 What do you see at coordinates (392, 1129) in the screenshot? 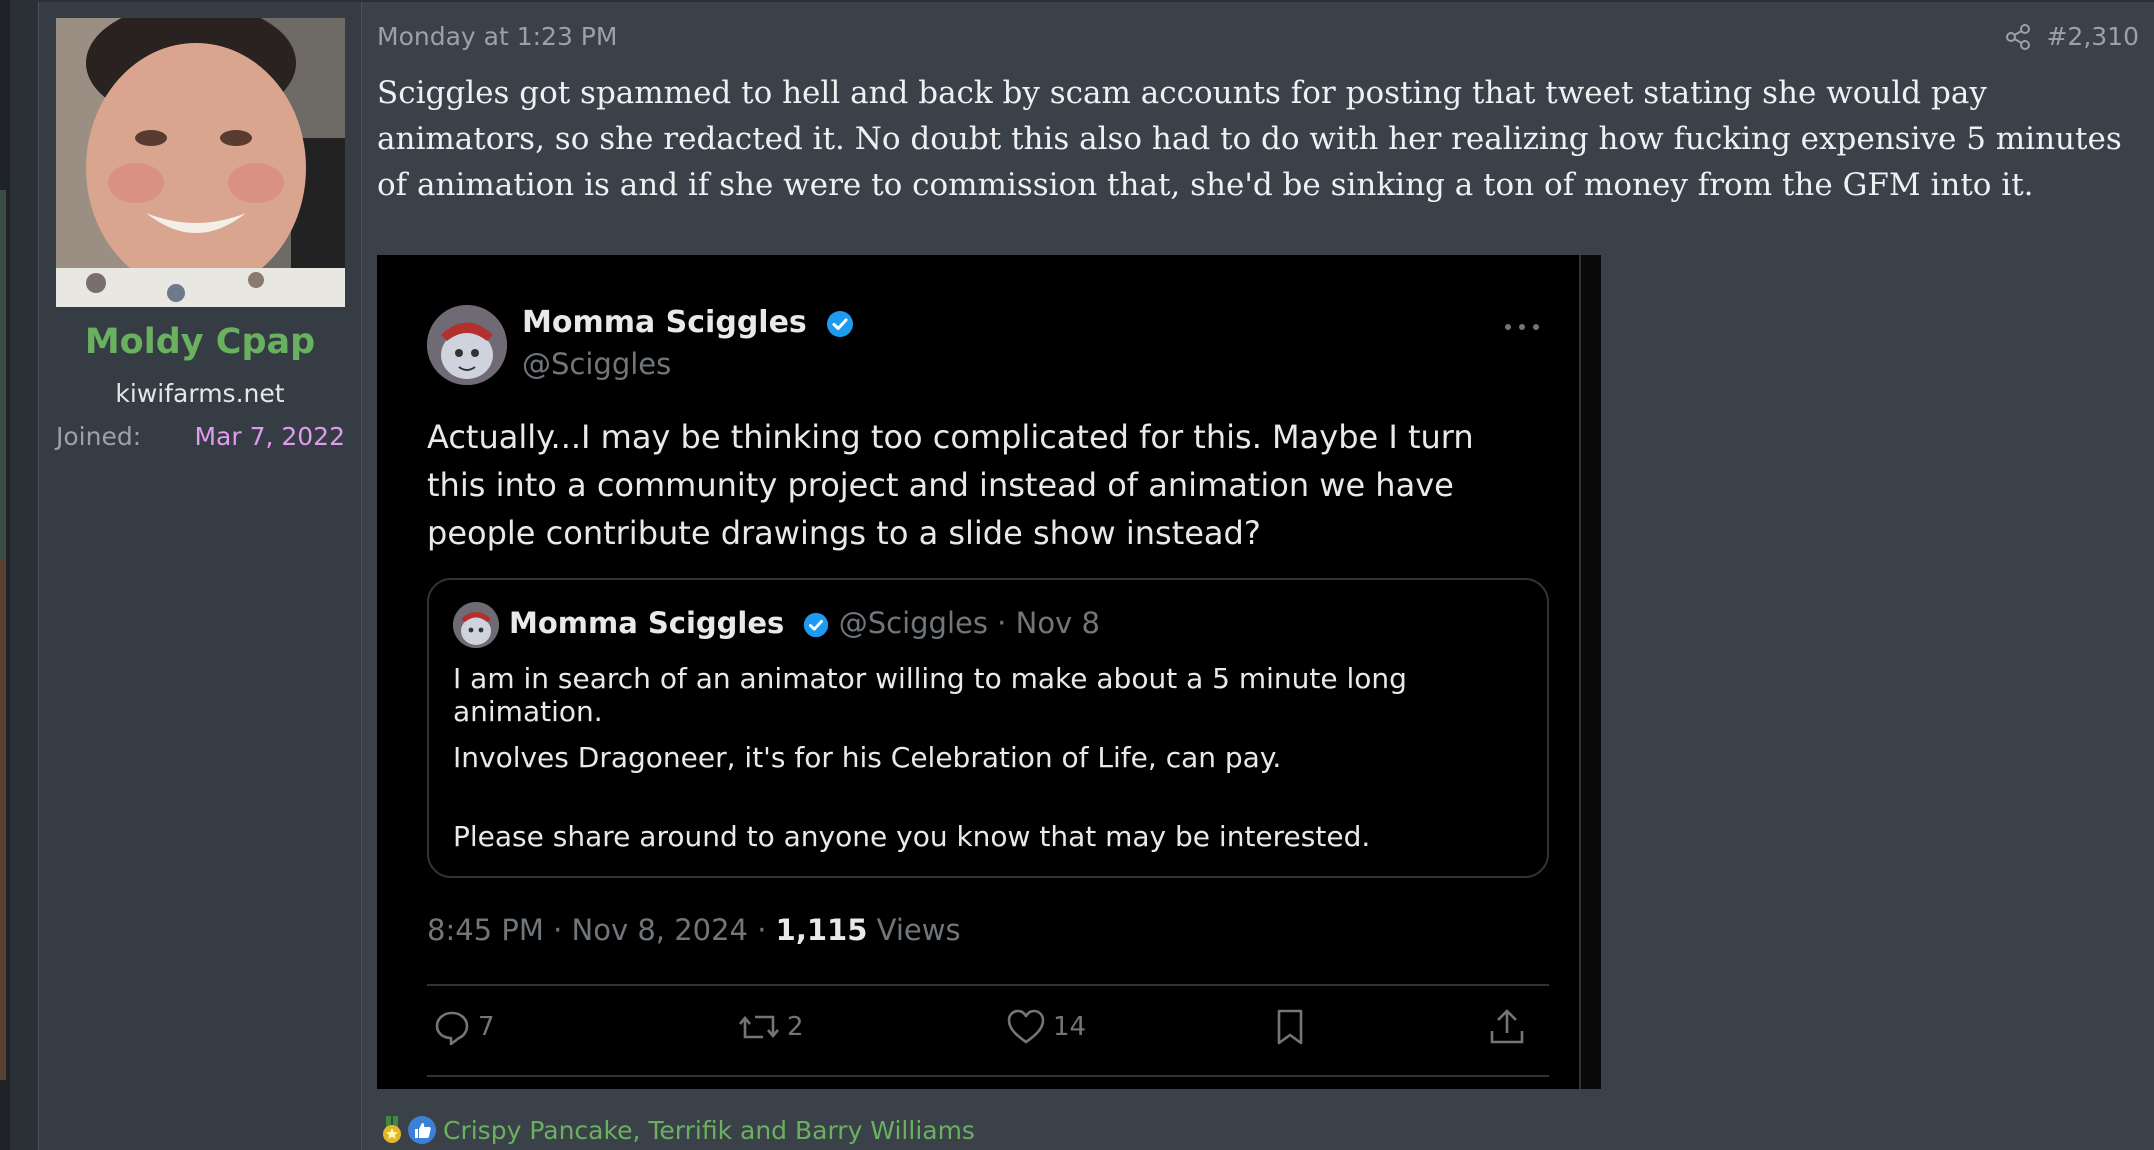
I see `winner-medal-icon` at bounding box center [392, 1129].